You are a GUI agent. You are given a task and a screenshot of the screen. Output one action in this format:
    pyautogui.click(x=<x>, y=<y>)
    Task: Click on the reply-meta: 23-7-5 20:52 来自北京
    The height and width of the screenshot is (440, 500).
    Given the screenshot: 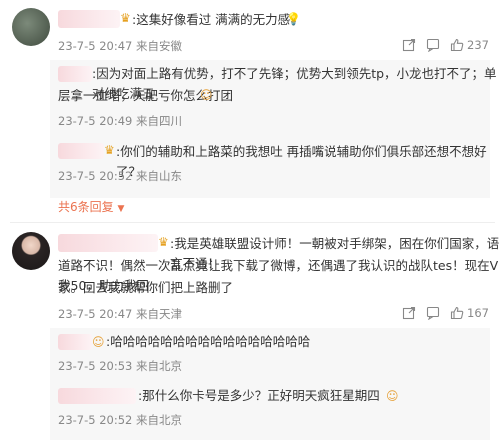 What is the action you would take?
    pyautogui.click(x=120, y=420)
    